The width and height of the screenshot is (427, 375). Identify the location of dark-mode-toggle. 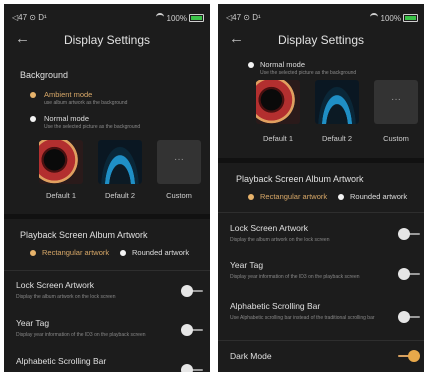
(409, 356).